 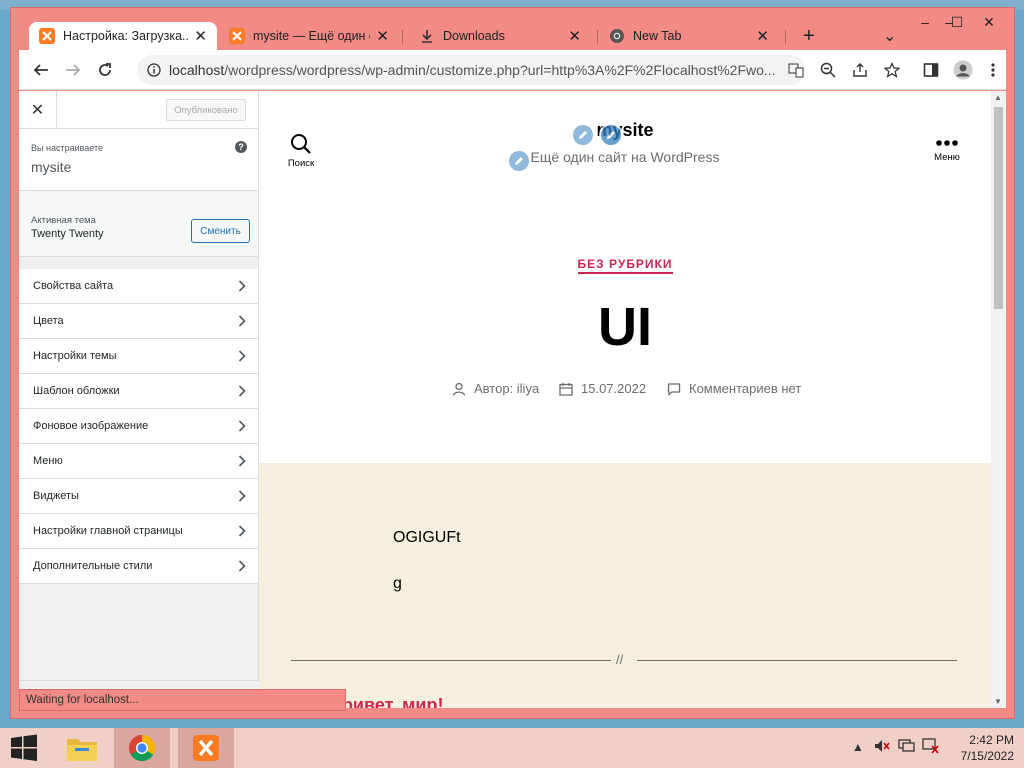 What do you see at coordinates (138, 566) in the screenshot?
I see `menu-item-additional-css: Дополнительные стили` at bounding box center [138, 566].